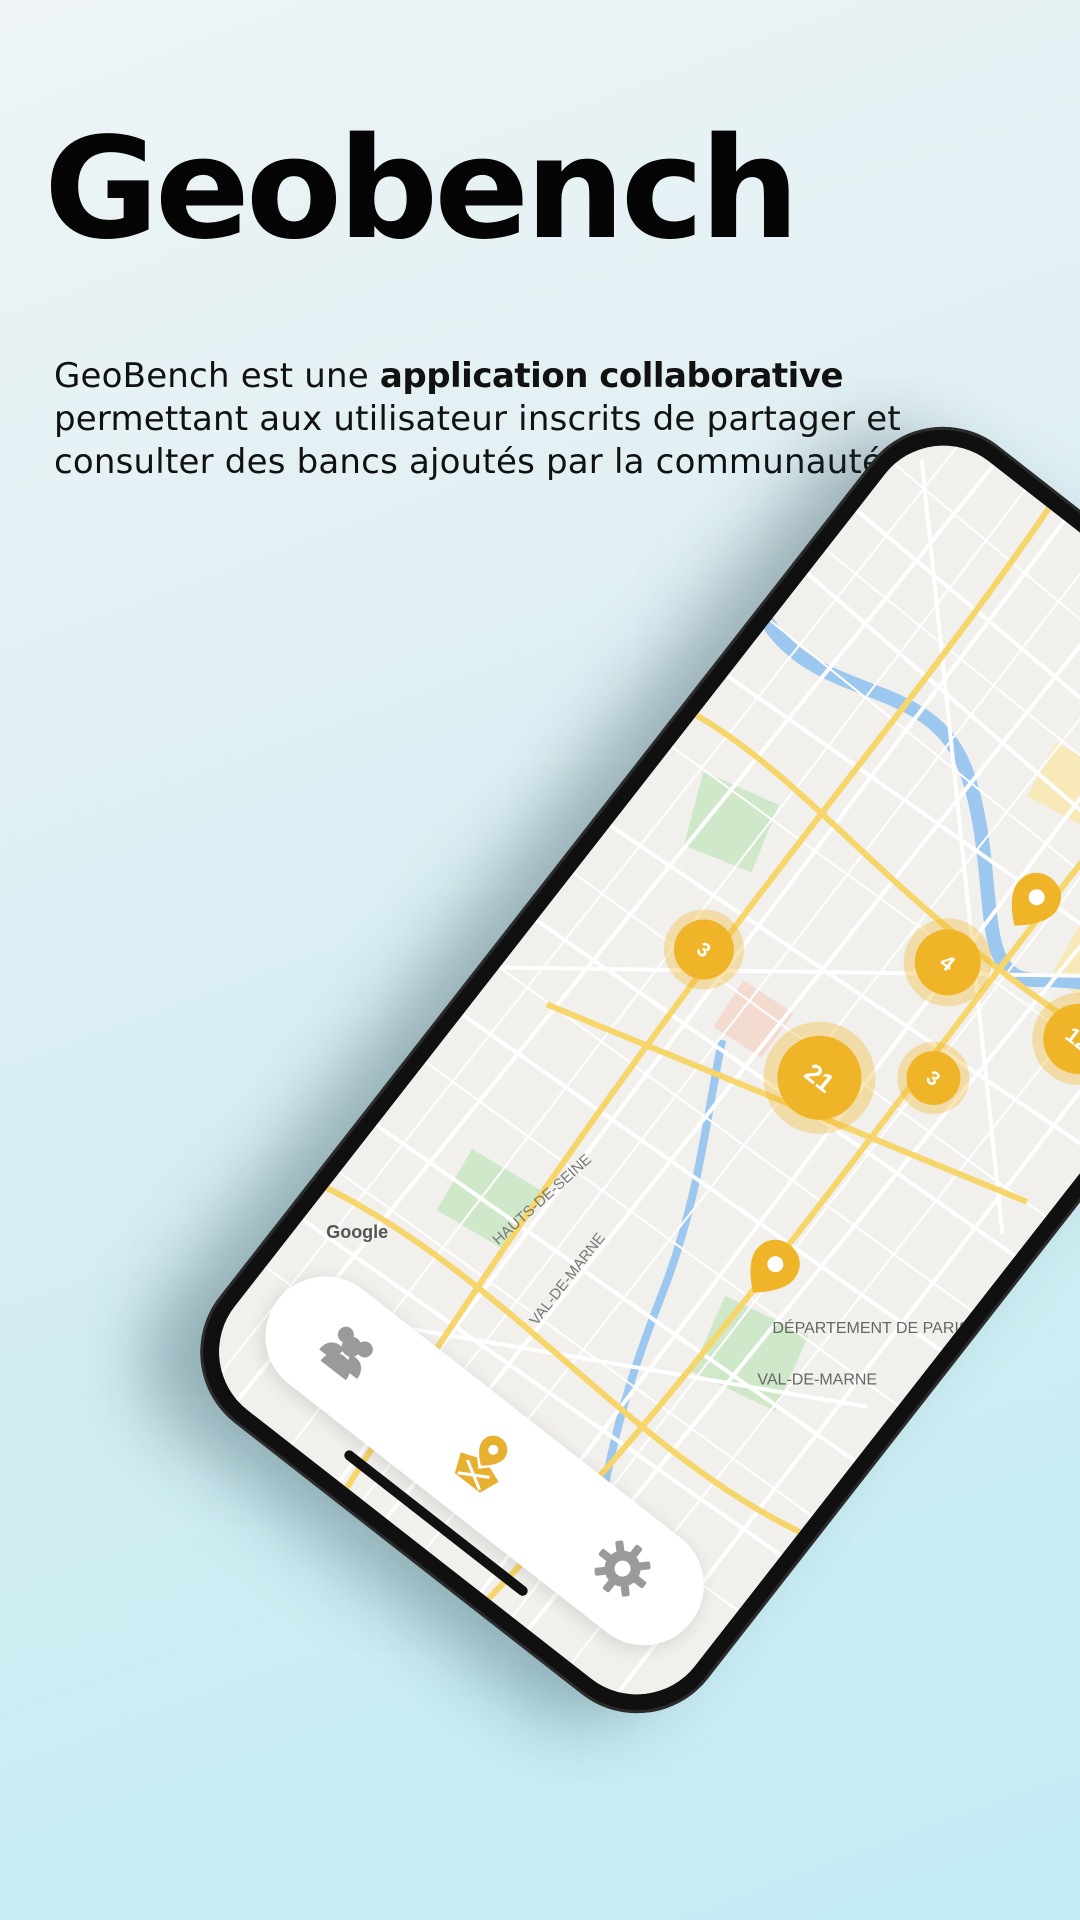 The image size is (1080, 1920). Describe the element at coordinates (817, 1380) in the screenshot. I see `map-label-val-de-marne: VAL-DE-MARNE` at that location.